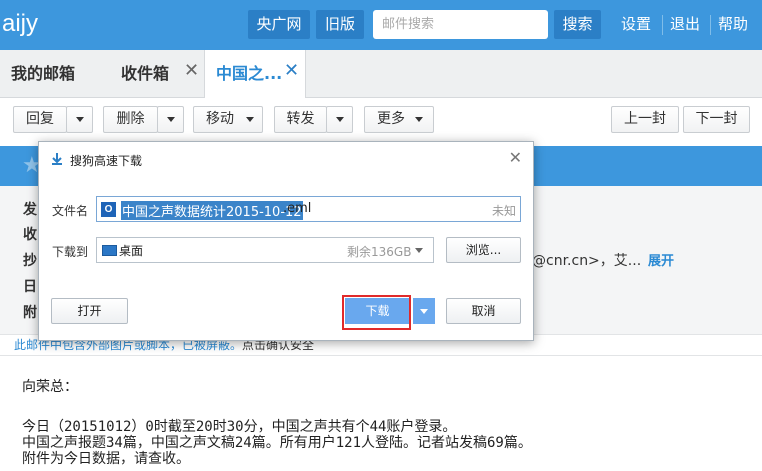 The height and width of the screenshot is (471, 762). I want to click on cancel-button: 取消, so click(483, 311).